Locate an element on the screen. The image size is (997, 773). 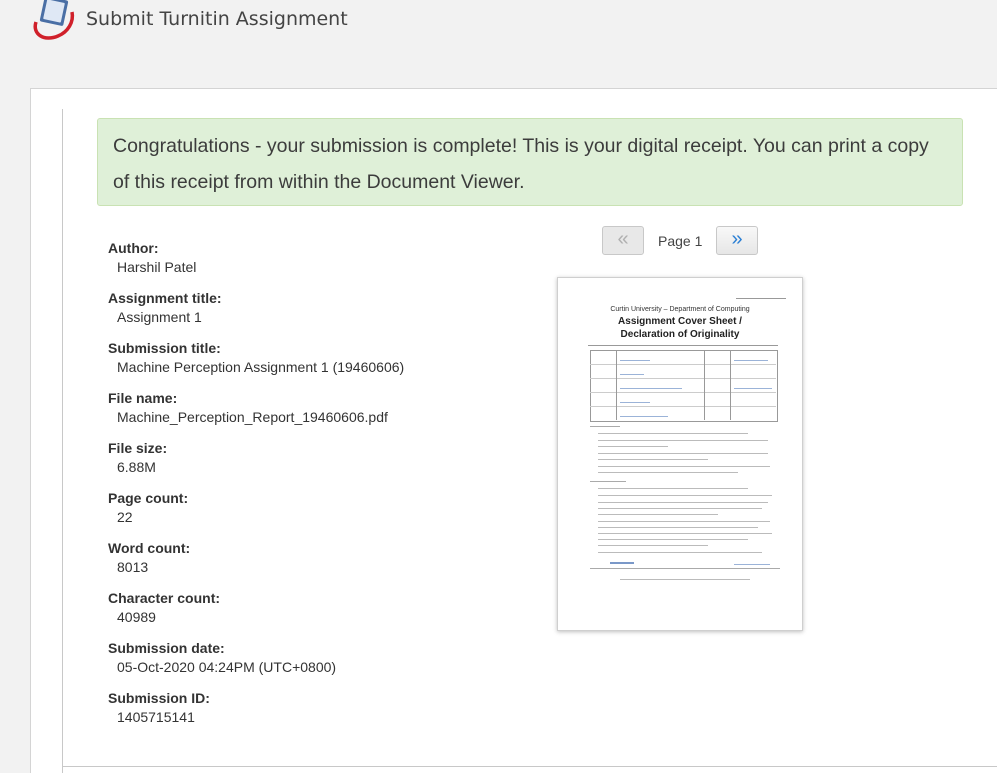
page-indicator: Page 1 is located at coordinates (680, 241).